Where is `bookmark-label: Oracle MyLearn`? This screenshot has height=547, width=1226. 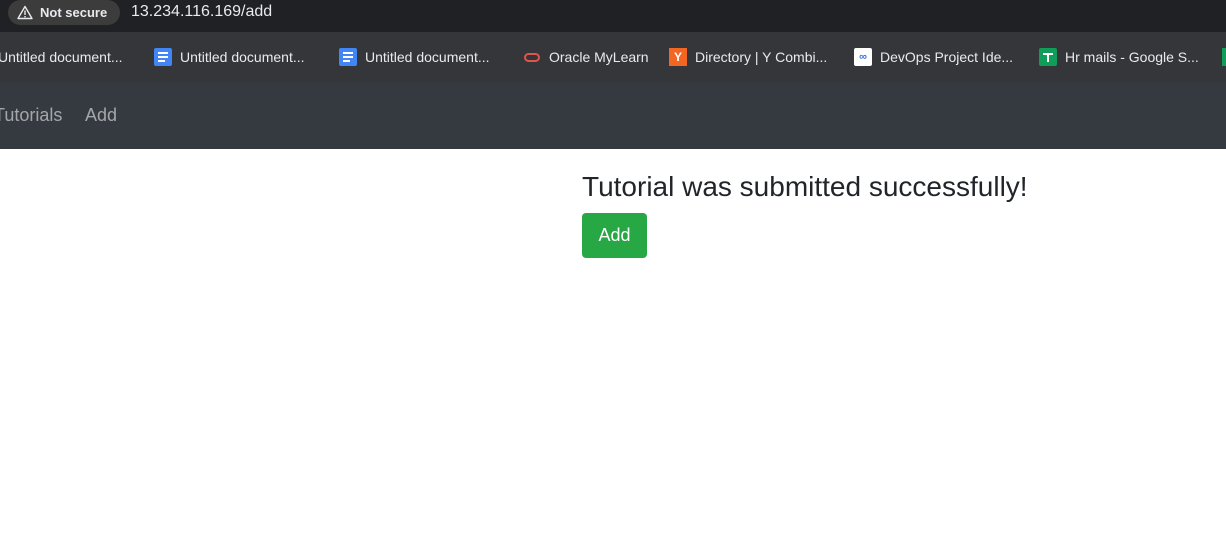
bookmark-label: Oracle MyLearn is located at coordinates (599, 57).